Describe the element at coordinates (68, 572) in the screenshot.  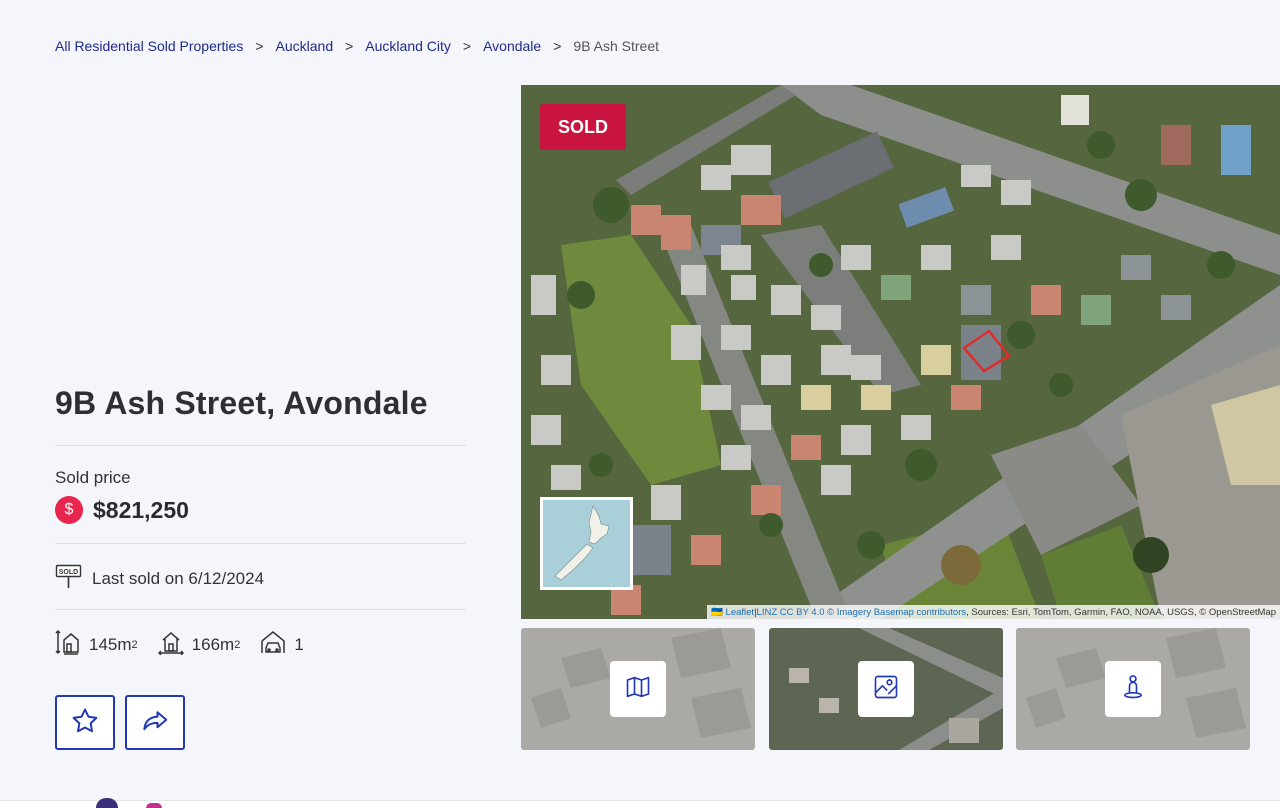
I see `sold-sign-text: SOLD` at that location.